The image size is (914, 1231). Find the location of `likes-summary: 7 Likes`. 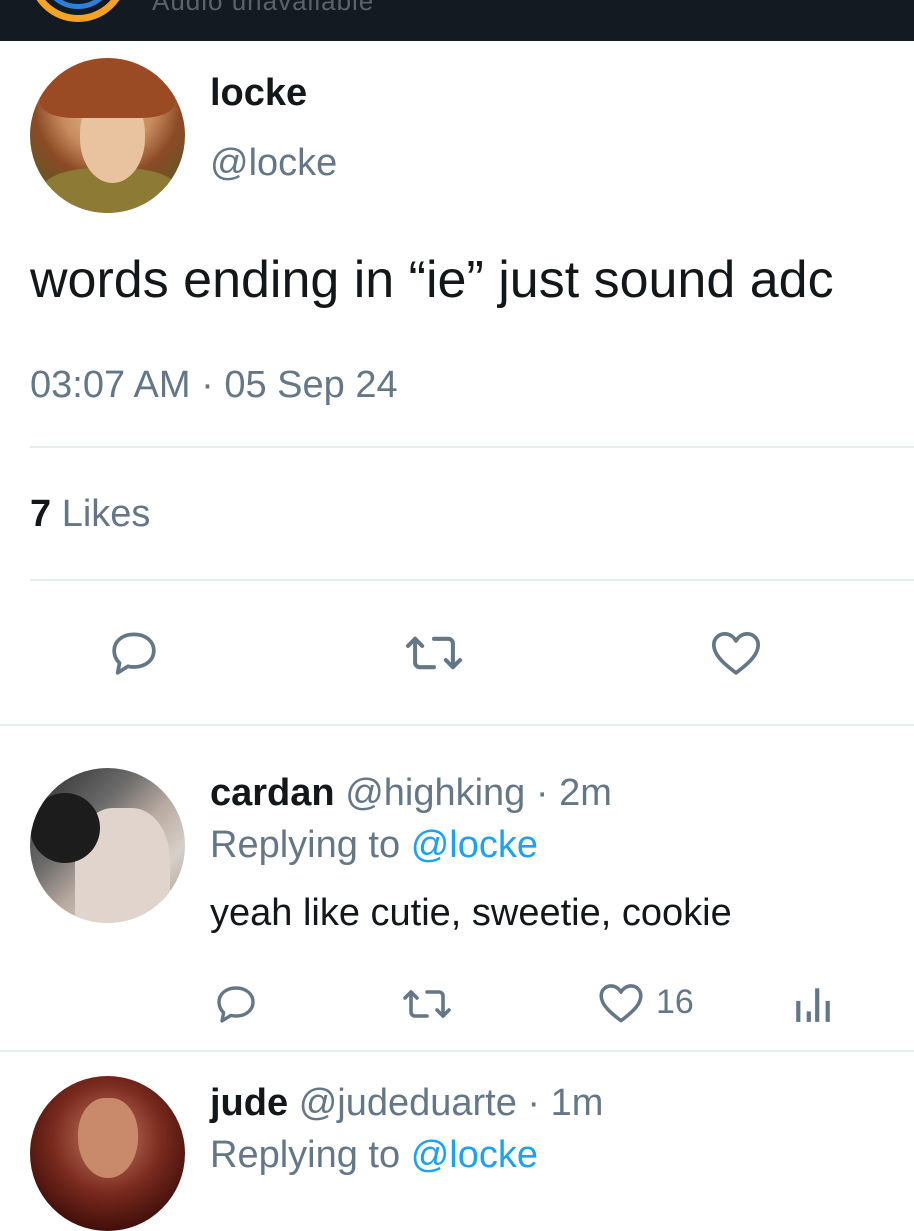

likes-summary: 7 Likes is located at coordinates (90, 514).